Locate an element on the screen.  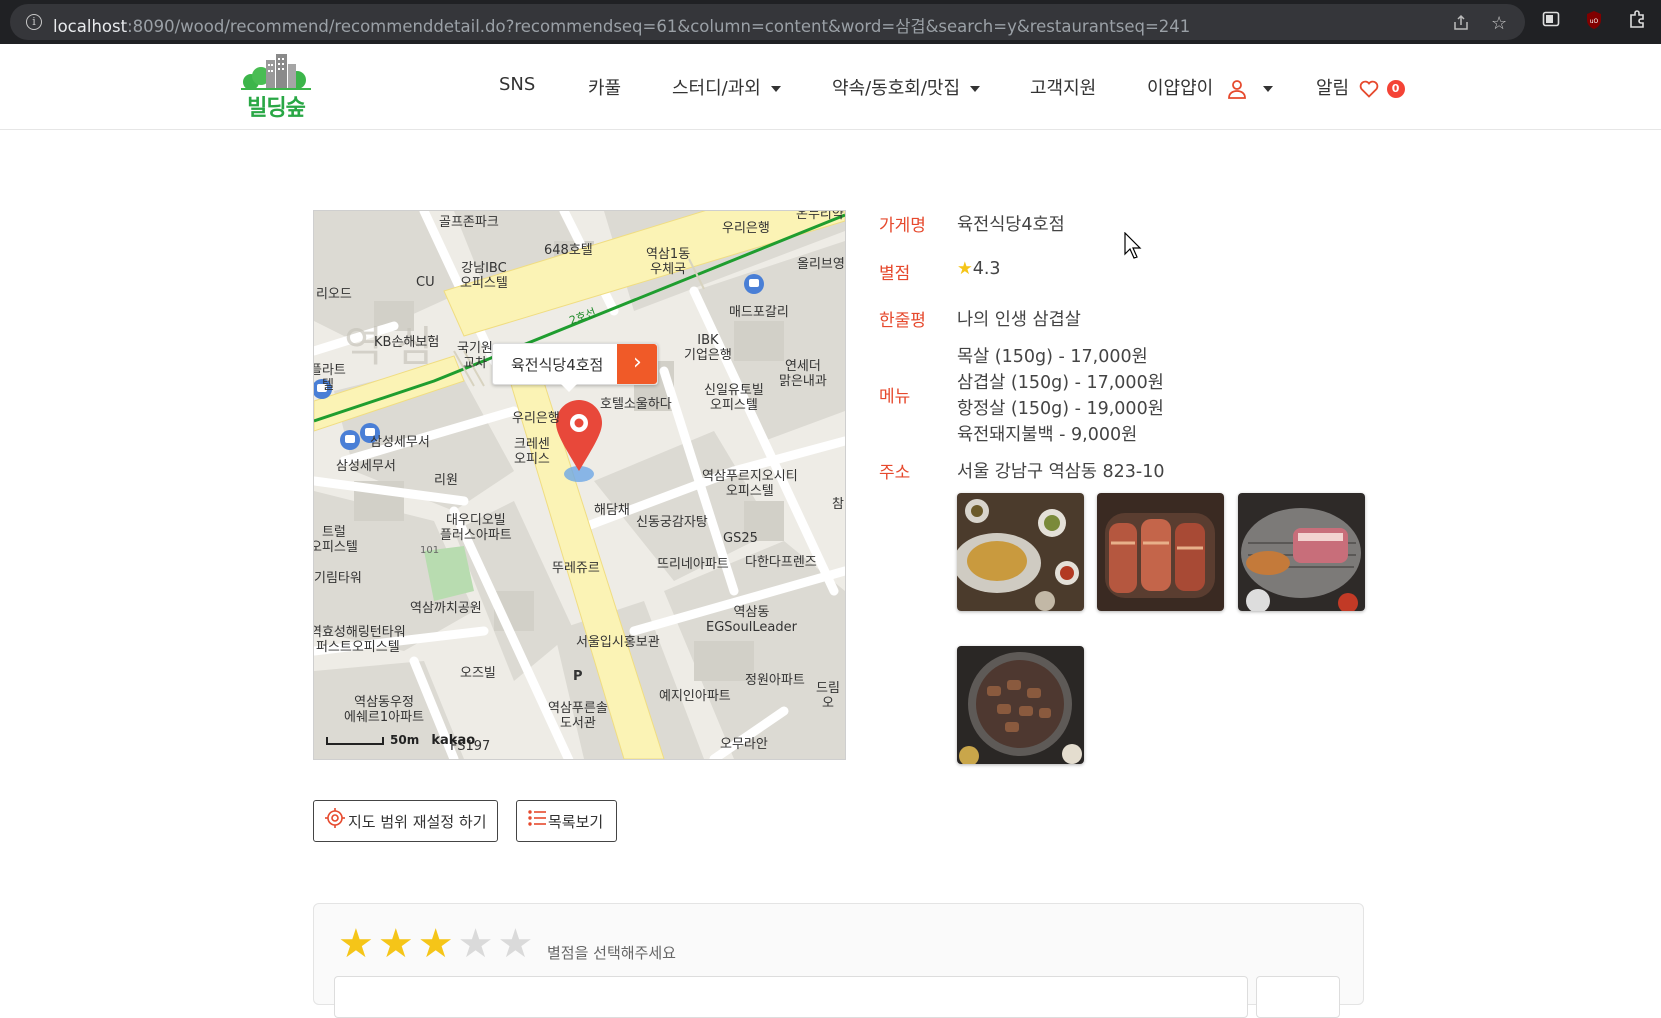
map-label: 서울입시홍보관 is located at coordinates (618, 642).